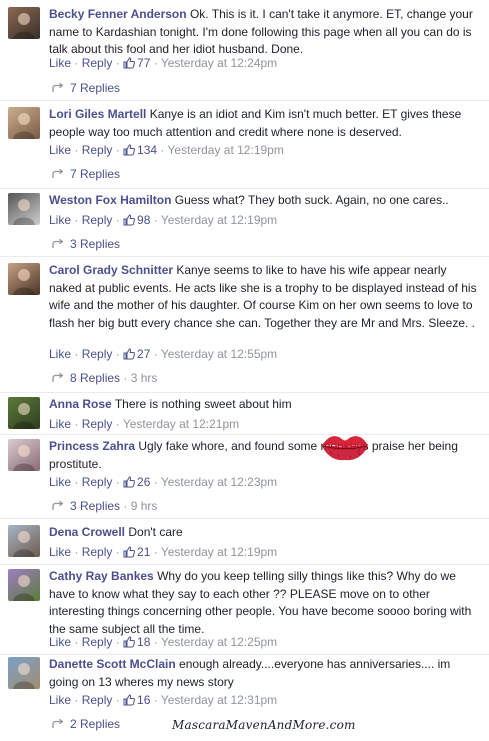 The width and height of the screenshot is (489, 741). What do you see at coordinates (155, 532) in the screenshot?
I see `comment-text: Don't care` at bounding box center [155, 532].